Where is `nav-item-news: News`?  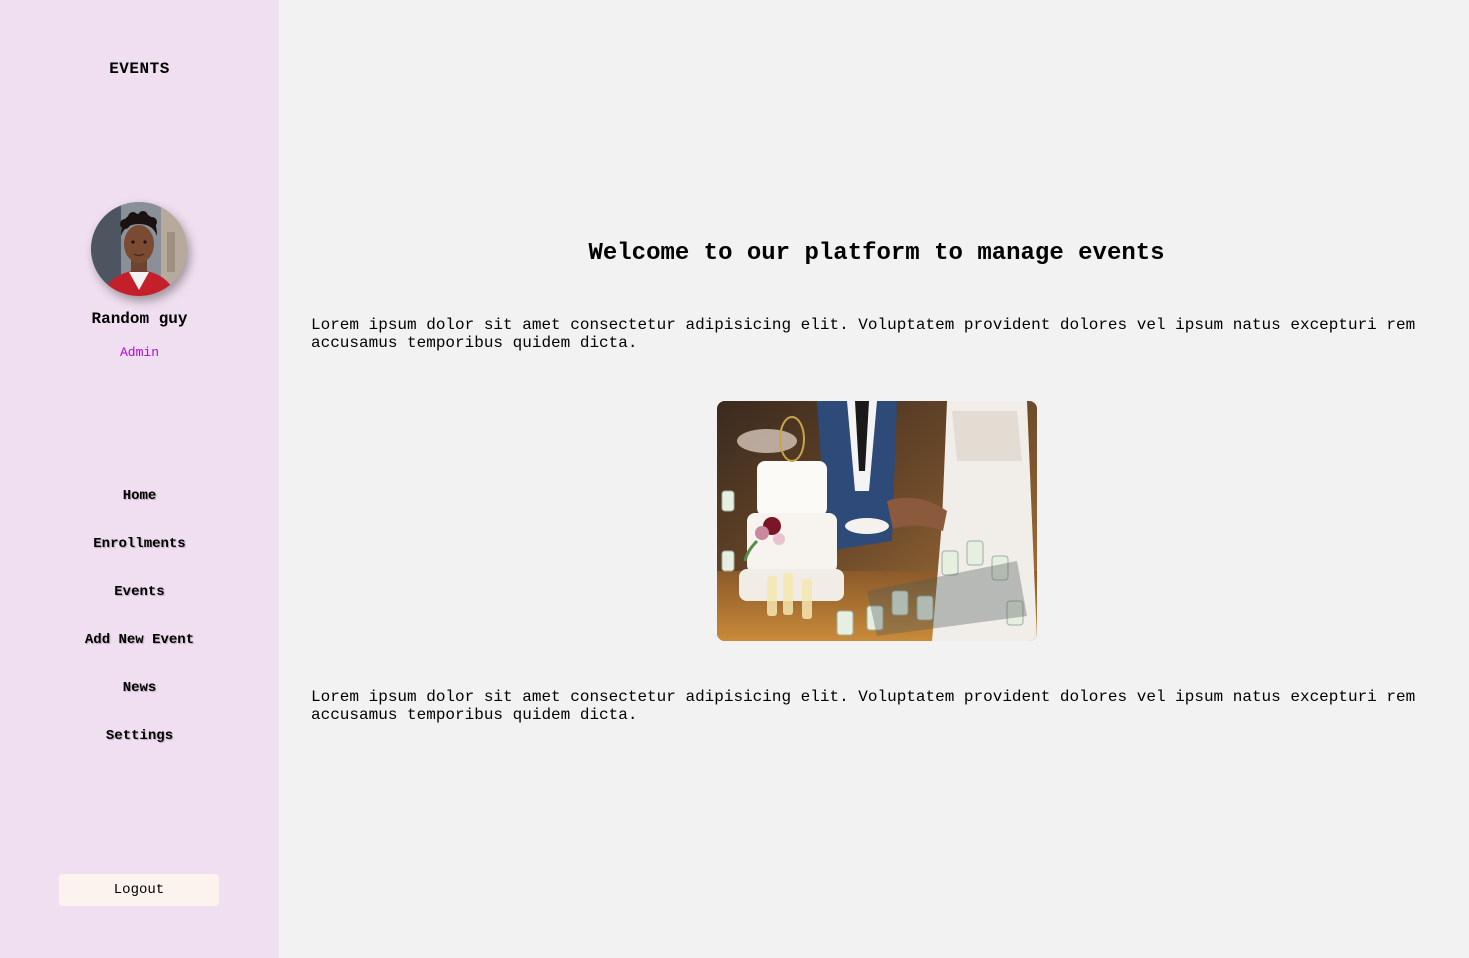 nav-item-news: News is located at coordinates (139, 701).